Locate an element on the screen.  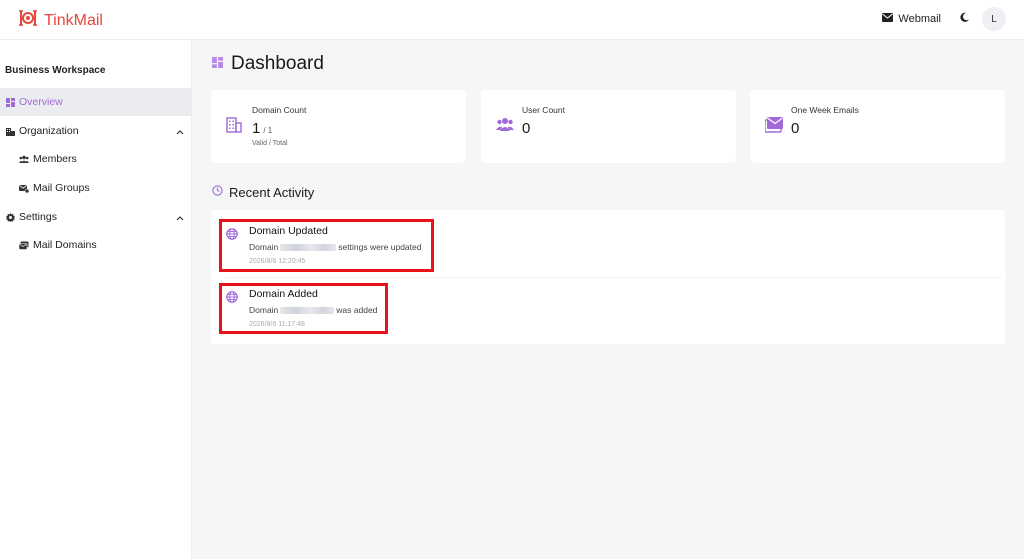
stat-value: 1/ 1 is located at coordinates (262, 128).